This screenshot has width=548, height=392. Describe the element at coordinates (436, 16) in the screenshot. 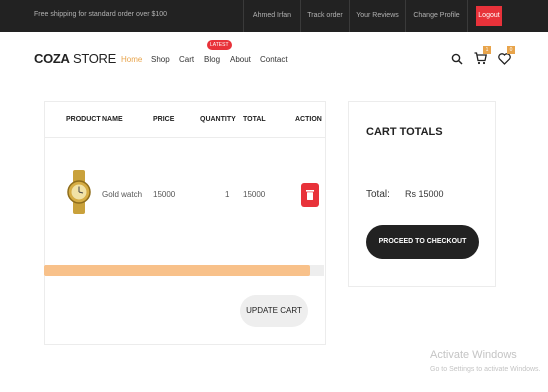

I see `change-profile-link: Change Profile` at that location.